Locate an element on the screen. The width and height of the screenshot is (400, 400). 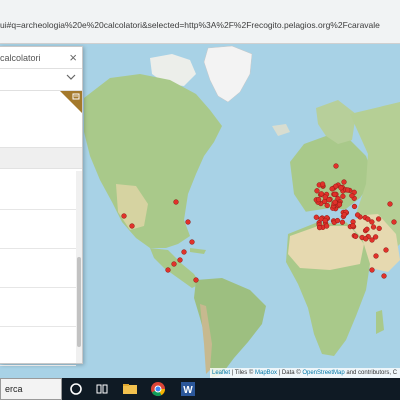
results-list is located at coordinates (38, 268).